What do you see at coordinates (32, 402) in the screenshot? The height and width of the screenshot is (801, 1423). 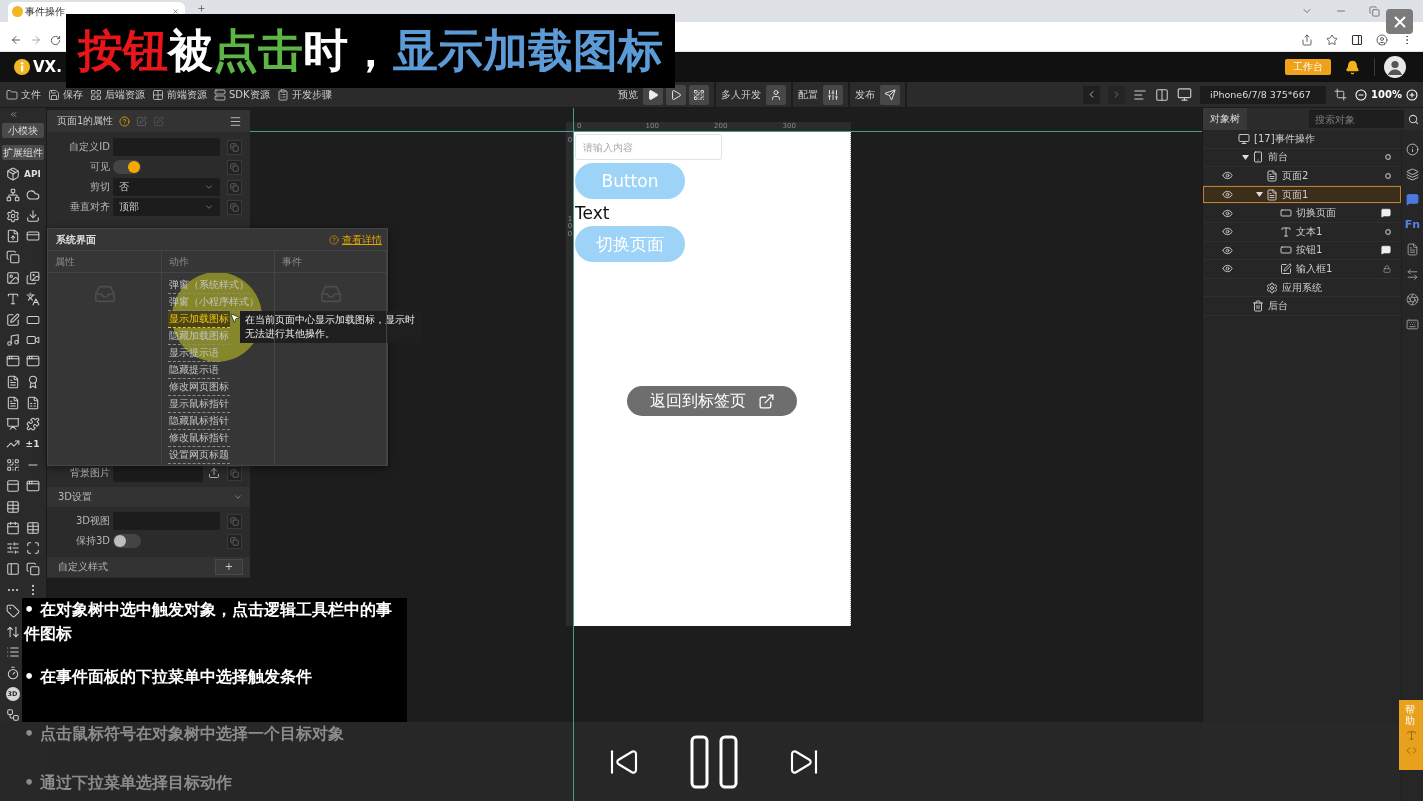 I see `spreadsheet-icon` at bounding box center [32, 402].